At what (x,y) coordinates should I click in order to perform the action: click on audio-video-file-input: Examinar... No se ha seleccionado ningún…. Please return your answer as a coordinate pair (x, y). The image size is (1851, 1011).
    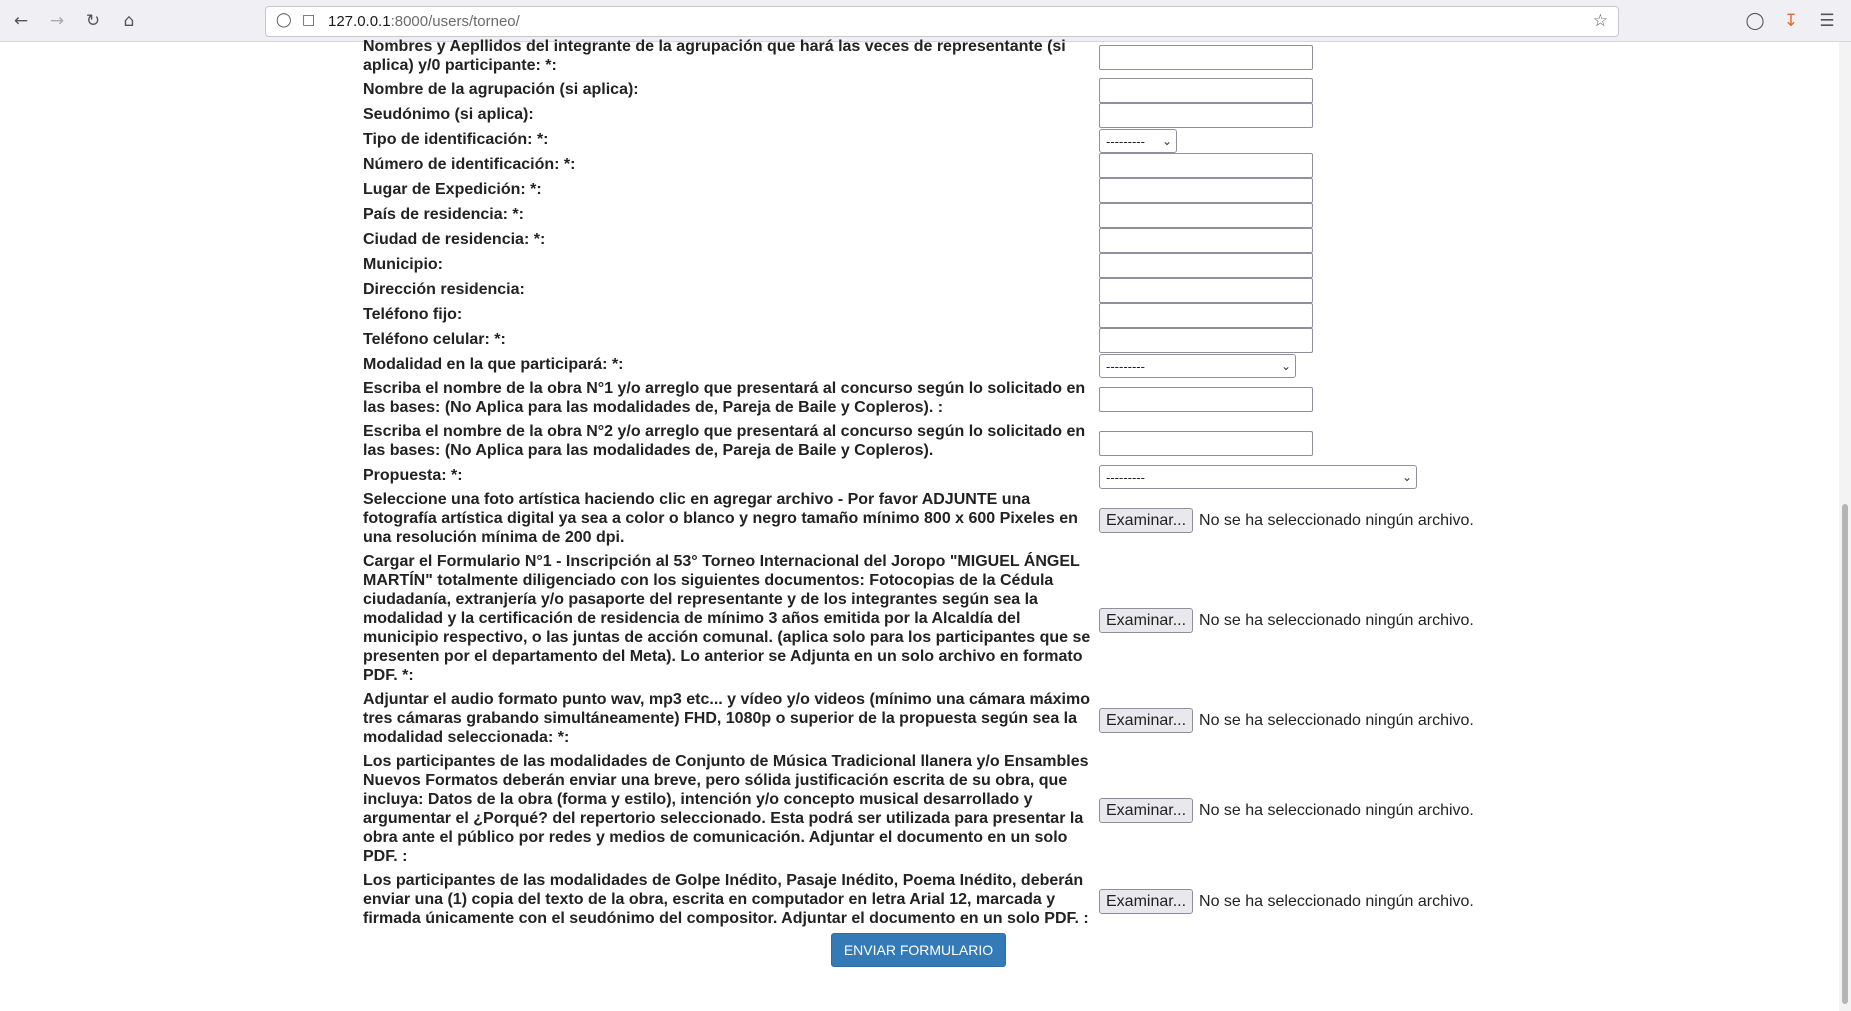
    Looking at the image, I should click on (1286, 720).